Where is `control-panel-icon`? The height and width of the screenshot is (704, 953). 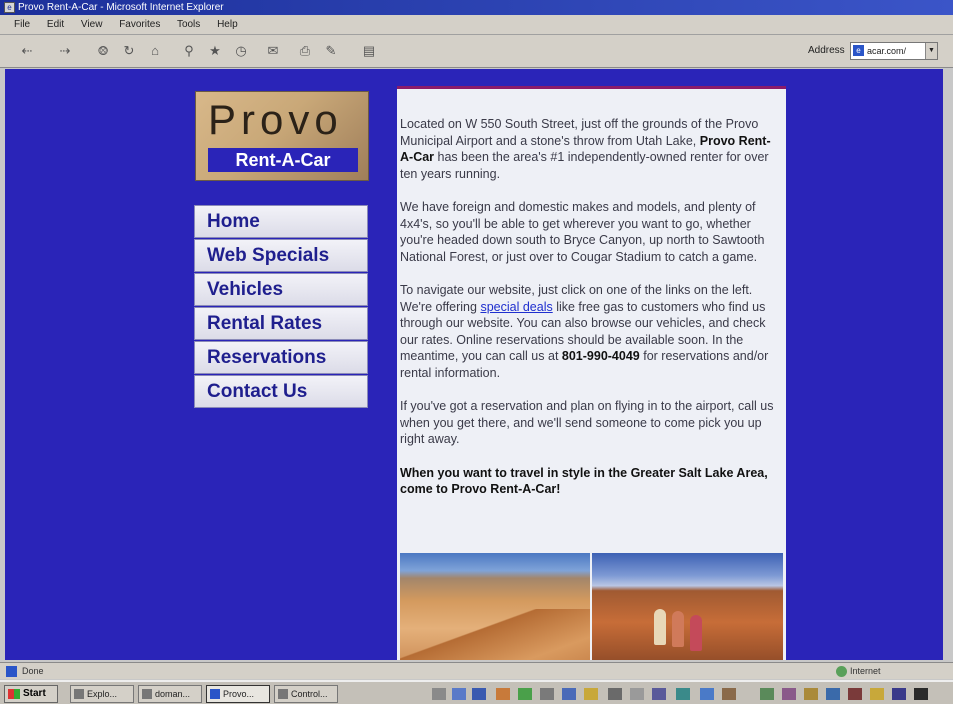 control-panel-icon is located at coordinates (283, 694).